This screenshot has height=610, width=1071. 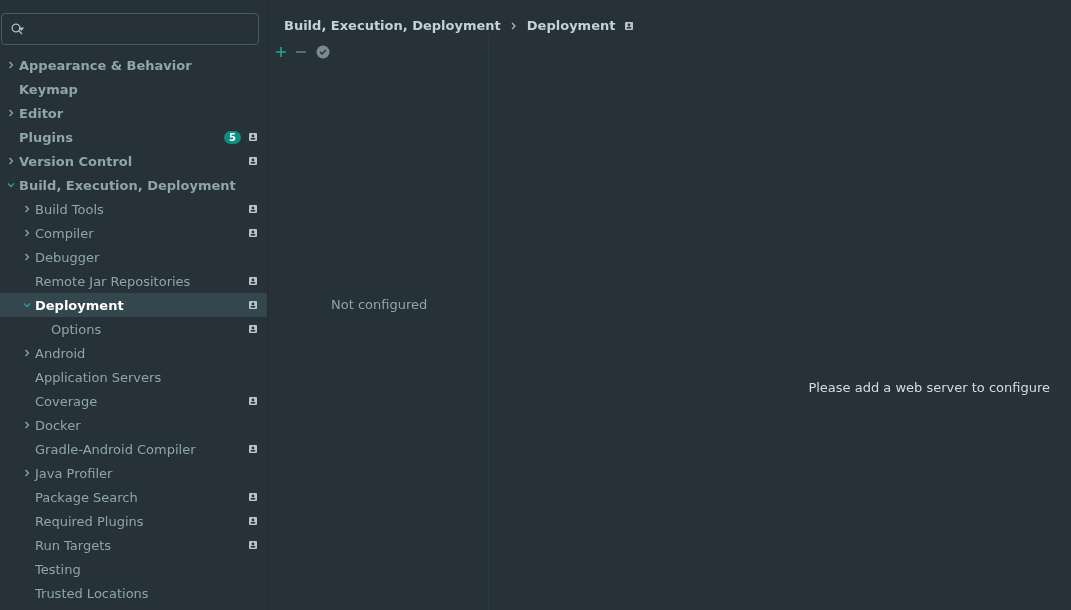 I want to click on tree-item-label: Application Servers, so click(x=99, y=377).